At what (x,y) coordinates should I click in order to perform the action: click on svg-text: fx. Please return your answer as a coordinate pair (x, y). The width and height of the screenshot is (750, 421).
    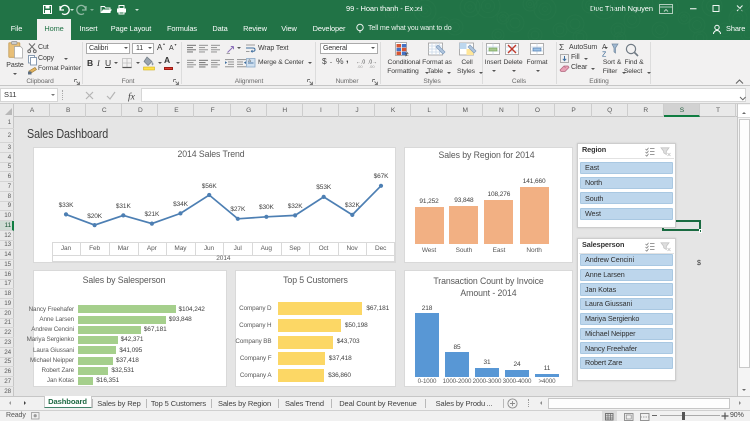
    Looking at the image, I should click on (132, 97).